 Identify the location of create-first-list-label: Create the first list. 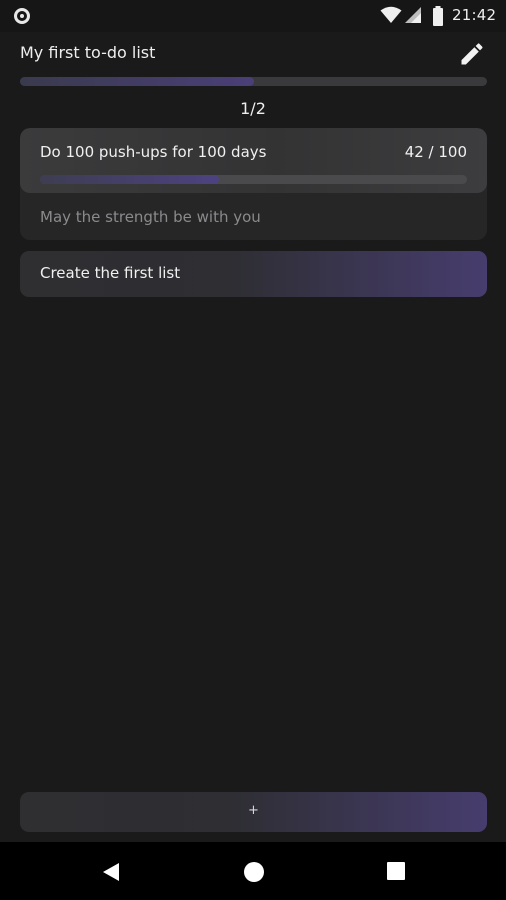
(110, 273).